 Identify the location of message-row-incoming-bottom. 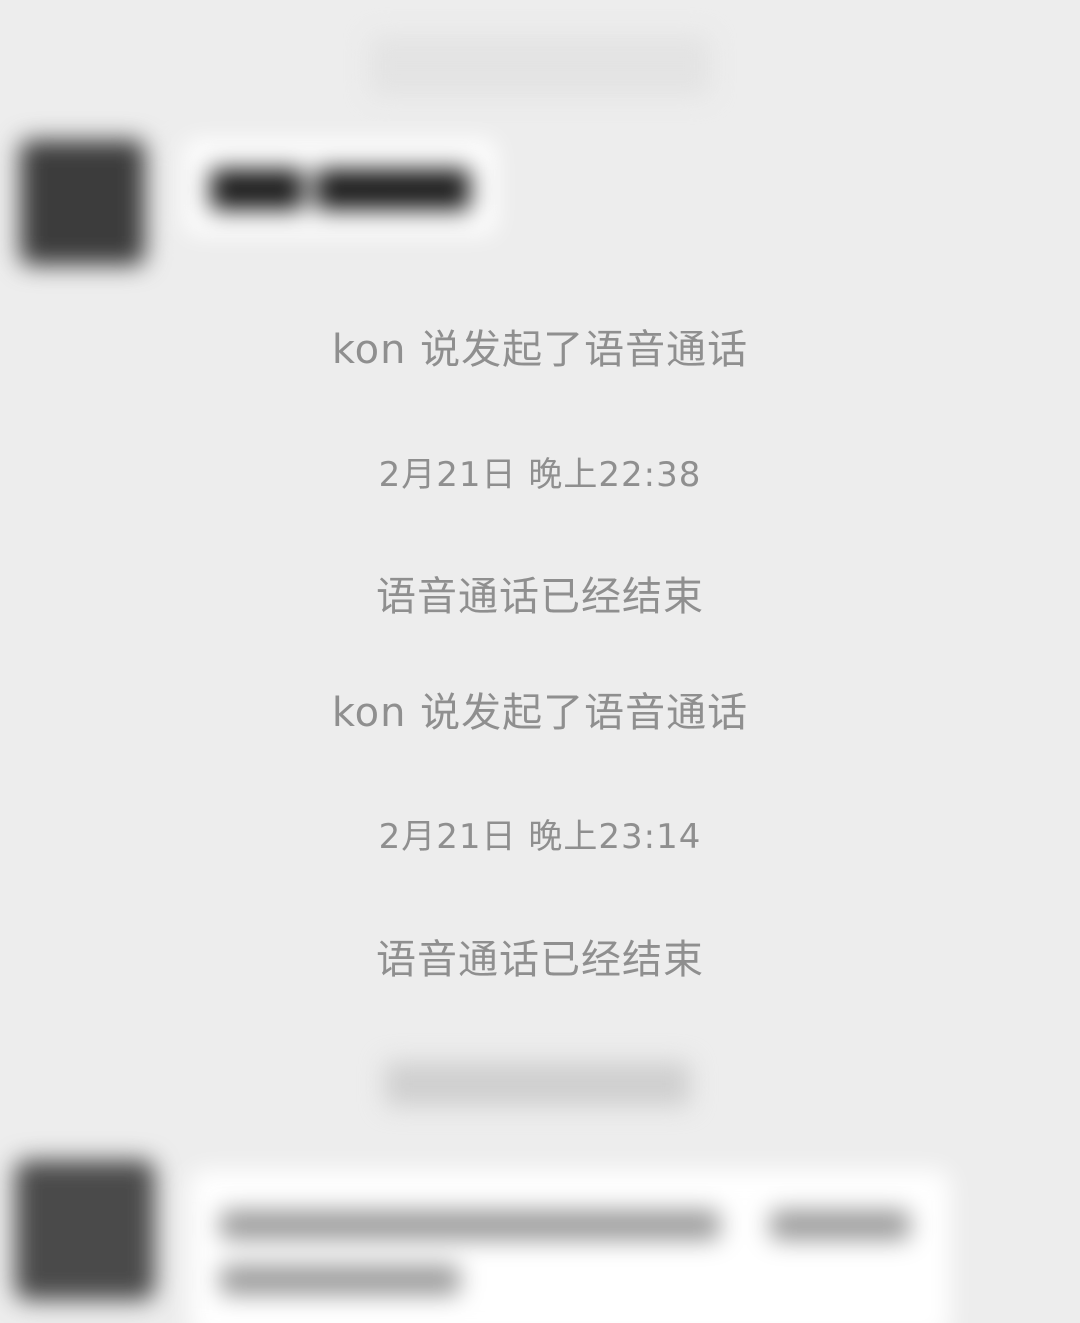
(540, 1241).